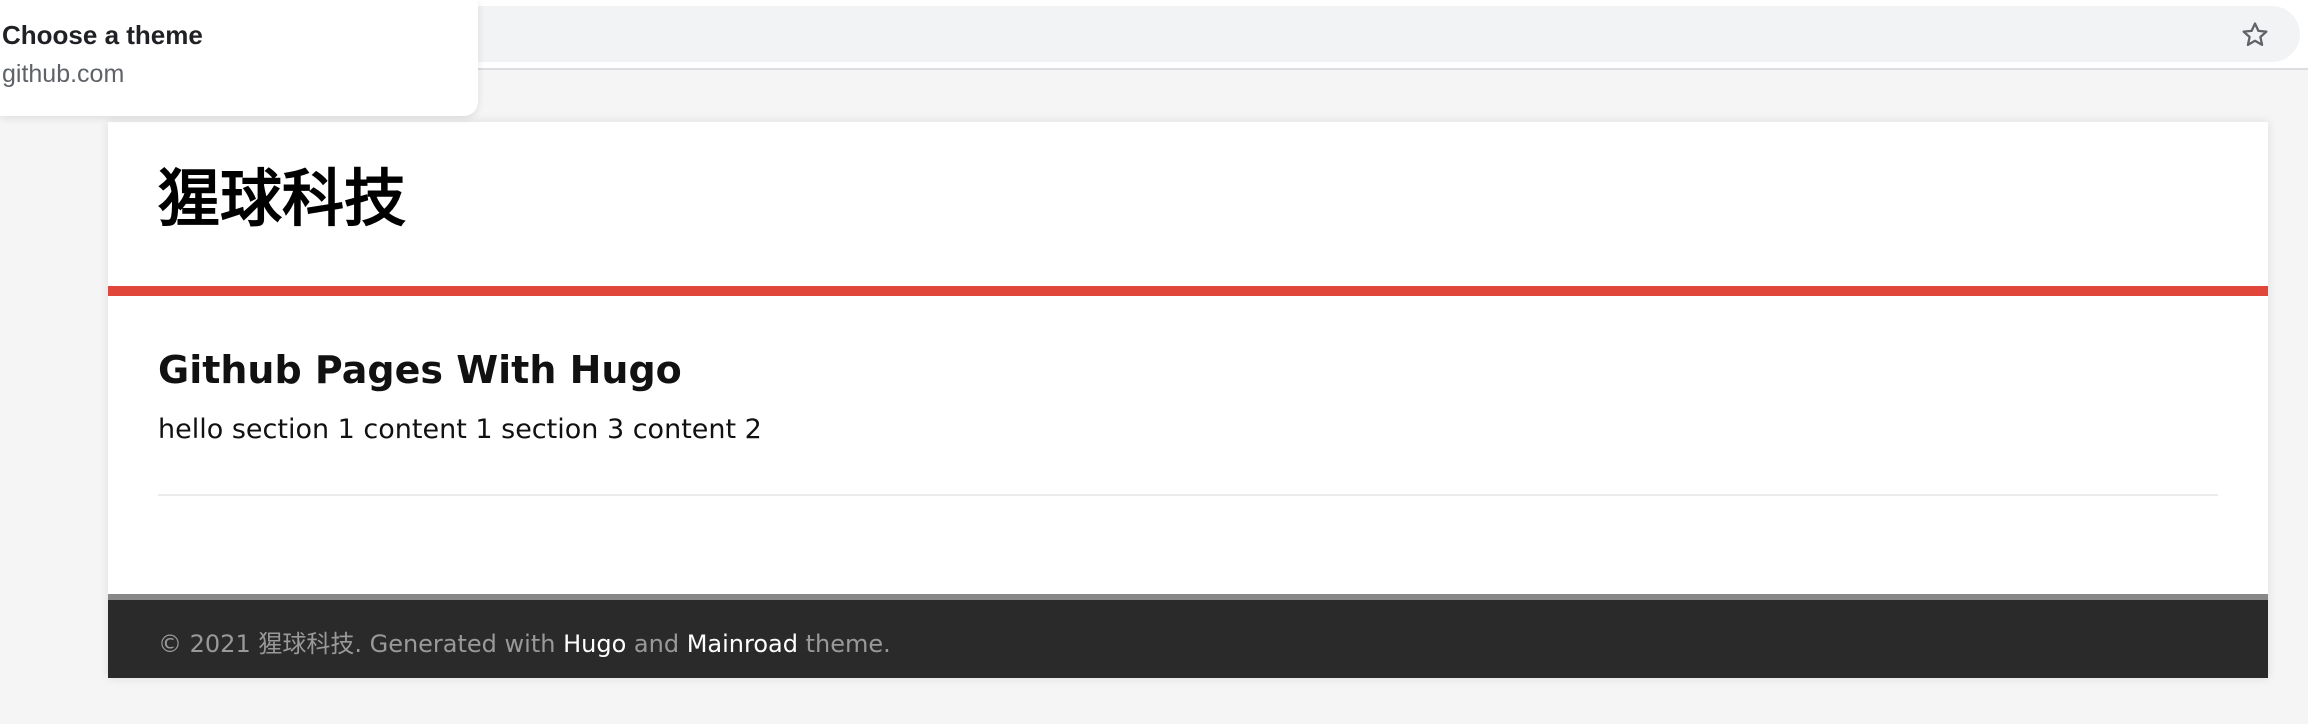 This screenshot has width=2308, height=724. What do you see at coordinates (1188, 291) in the screenshot?
I see `header-accent-stripe` at bounding box center [1188, 291].